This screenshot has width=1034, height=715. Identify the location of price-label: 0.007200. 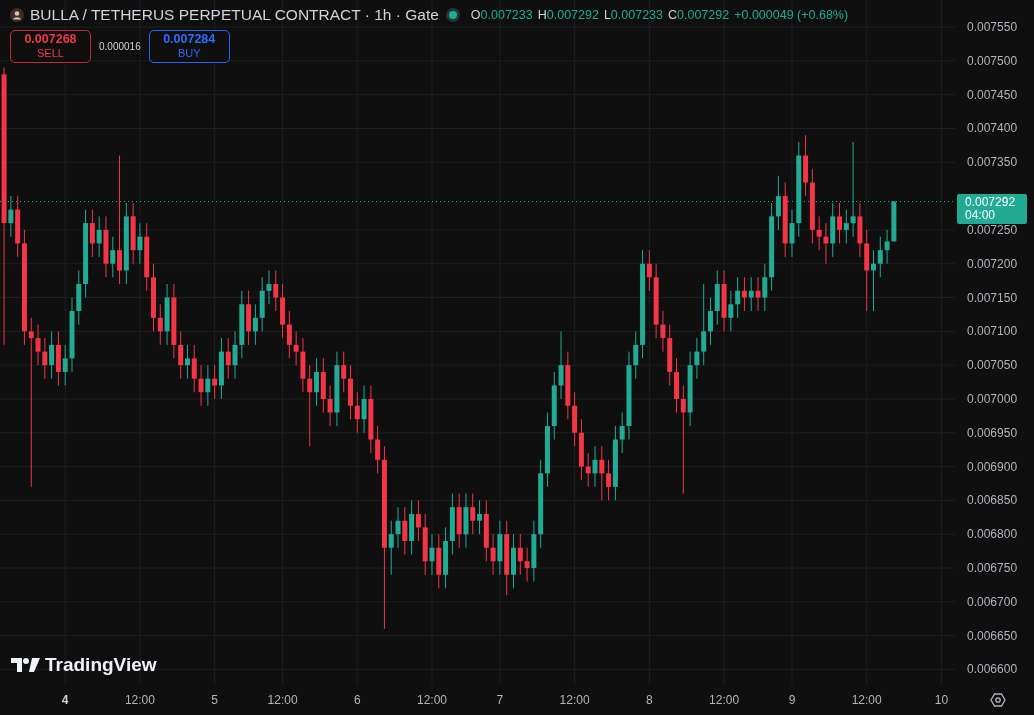
(992, 263).